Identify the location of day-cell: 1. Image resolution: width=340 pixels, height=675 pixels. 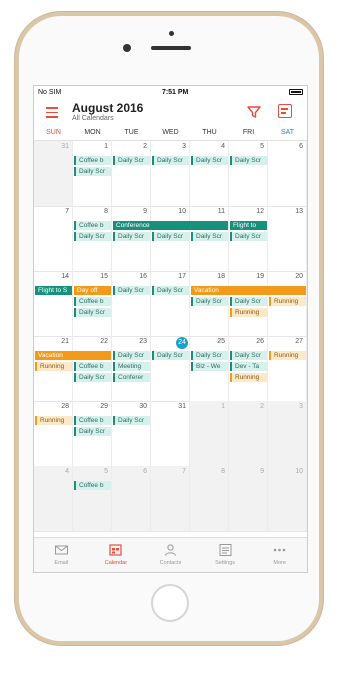
(209, 433).